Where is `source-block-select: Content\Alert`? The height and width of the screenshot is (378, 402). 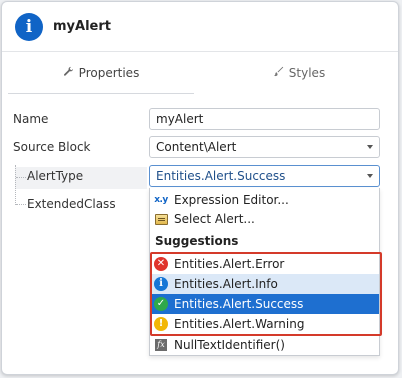 source-block-select: Content\Alert is located at coordinates (264, 147).